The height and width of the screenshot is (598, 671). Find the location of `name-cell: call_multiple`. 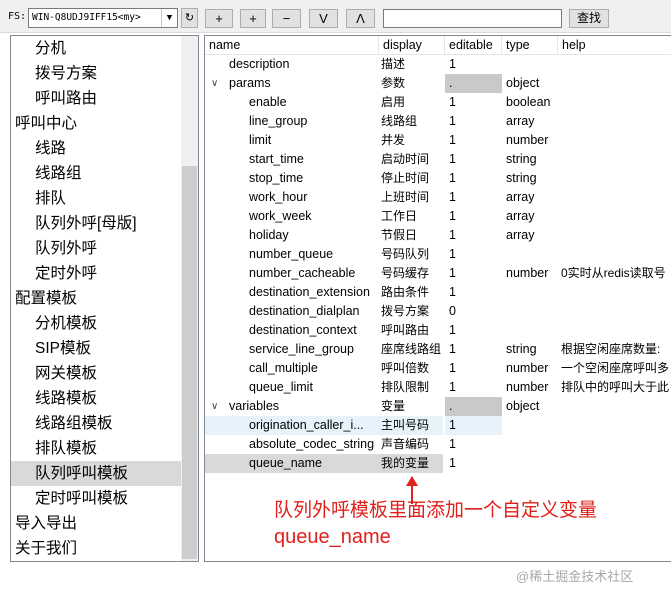

name-cell: call_multiple is located at coordinates (292, 368).